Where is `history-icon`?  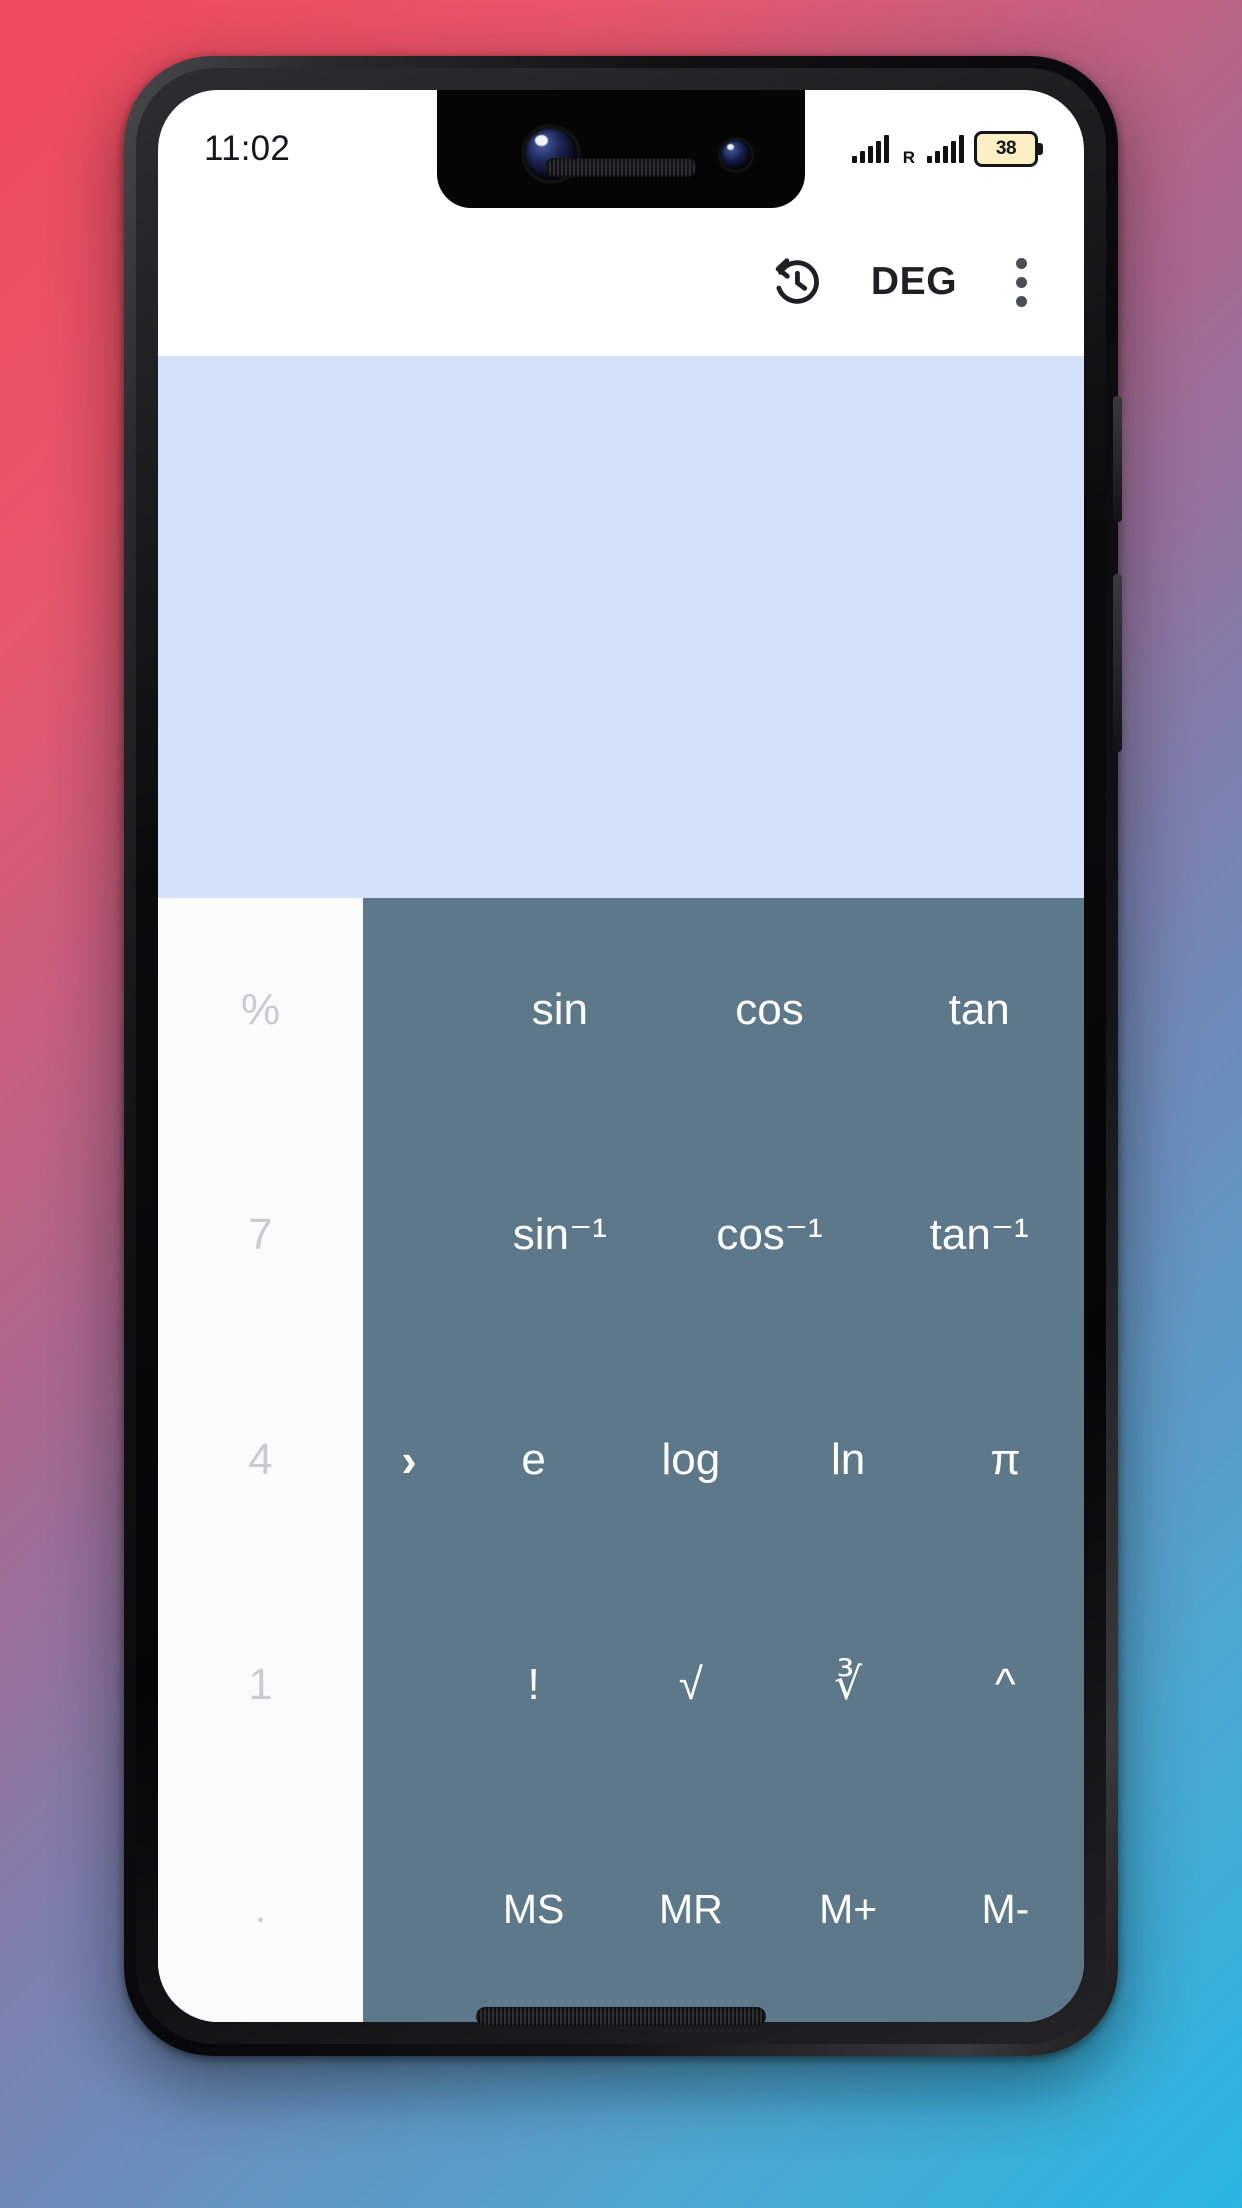
history-icon is located at coordinates (797, 281).